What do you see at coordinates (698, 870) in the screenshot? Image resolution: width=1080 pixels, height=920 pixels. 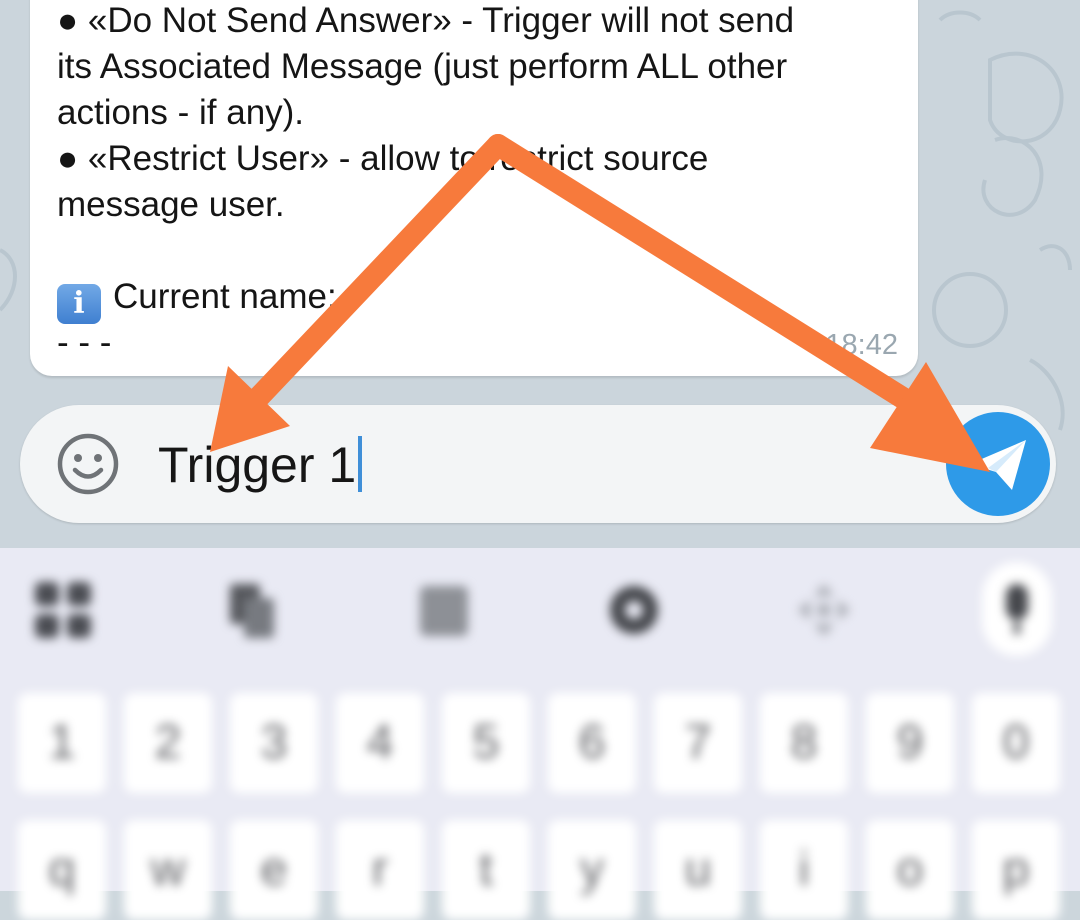 I see `key-u: u` at bounding box center [698, 870].